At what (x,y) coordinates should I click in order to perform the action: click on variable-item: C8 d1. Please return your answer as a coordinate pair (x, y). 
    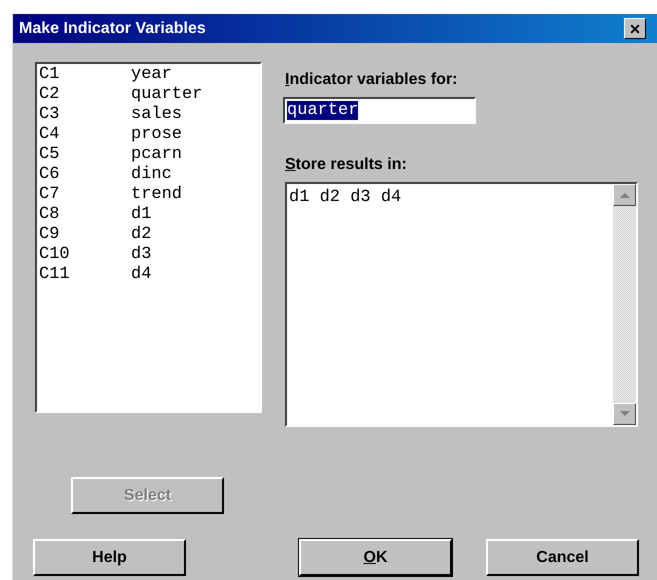
    Looking at the image, I should click on (149, 215).